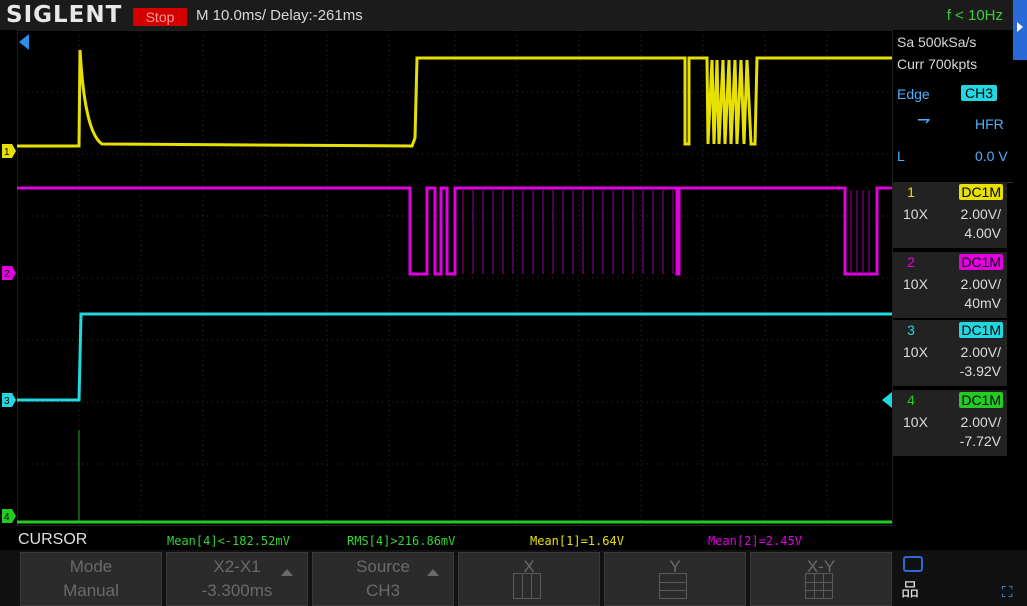 This screenshot has height=606, width=1027. I want to click on rms4-readout: RMS[4]>216.86mV, so click(401, 541).